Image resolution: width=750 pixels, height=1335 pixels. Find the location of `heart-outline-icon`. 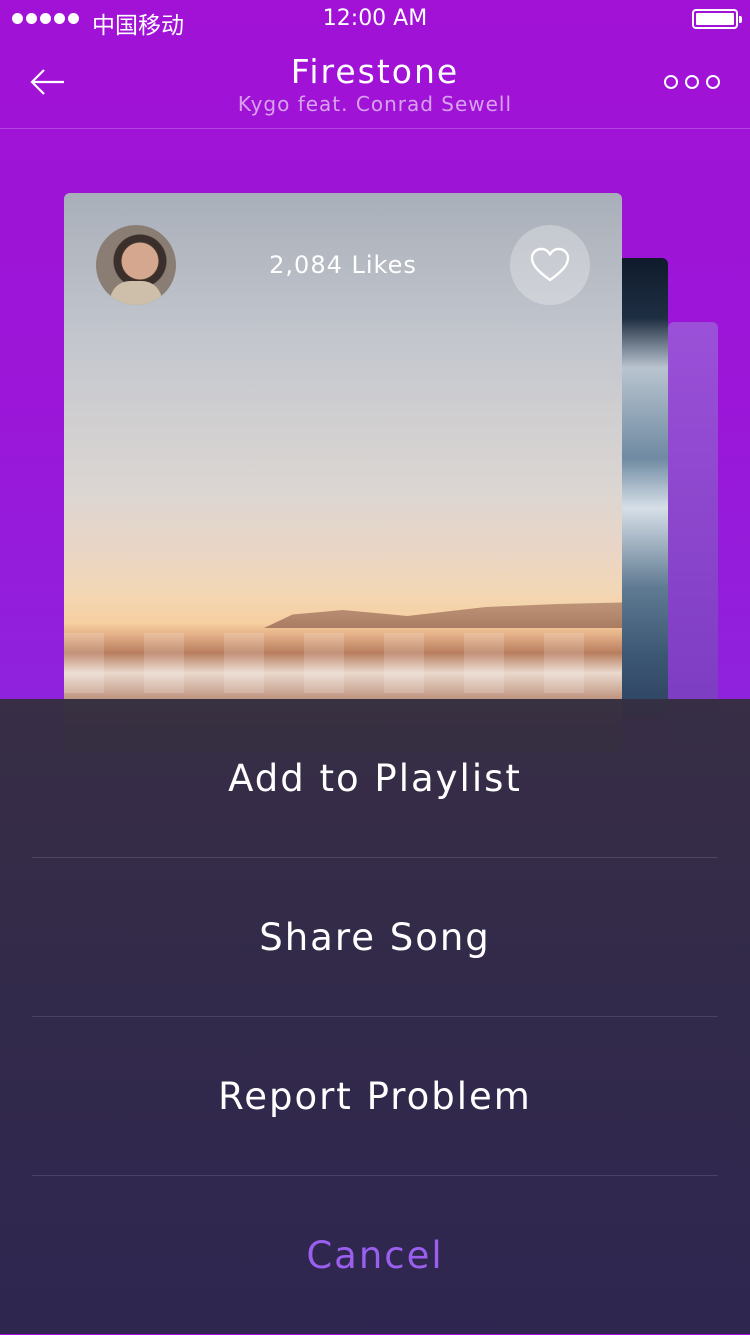

heart-outline-icon is located at coordinates (550, 264).